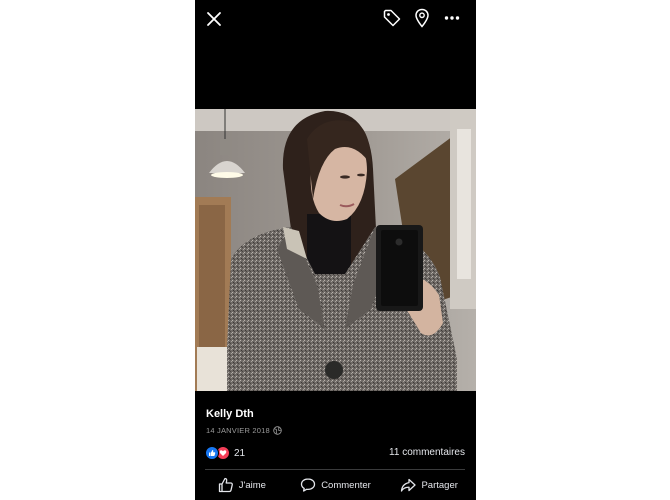  I want to click on location-pin-icon, so click(422, 18).